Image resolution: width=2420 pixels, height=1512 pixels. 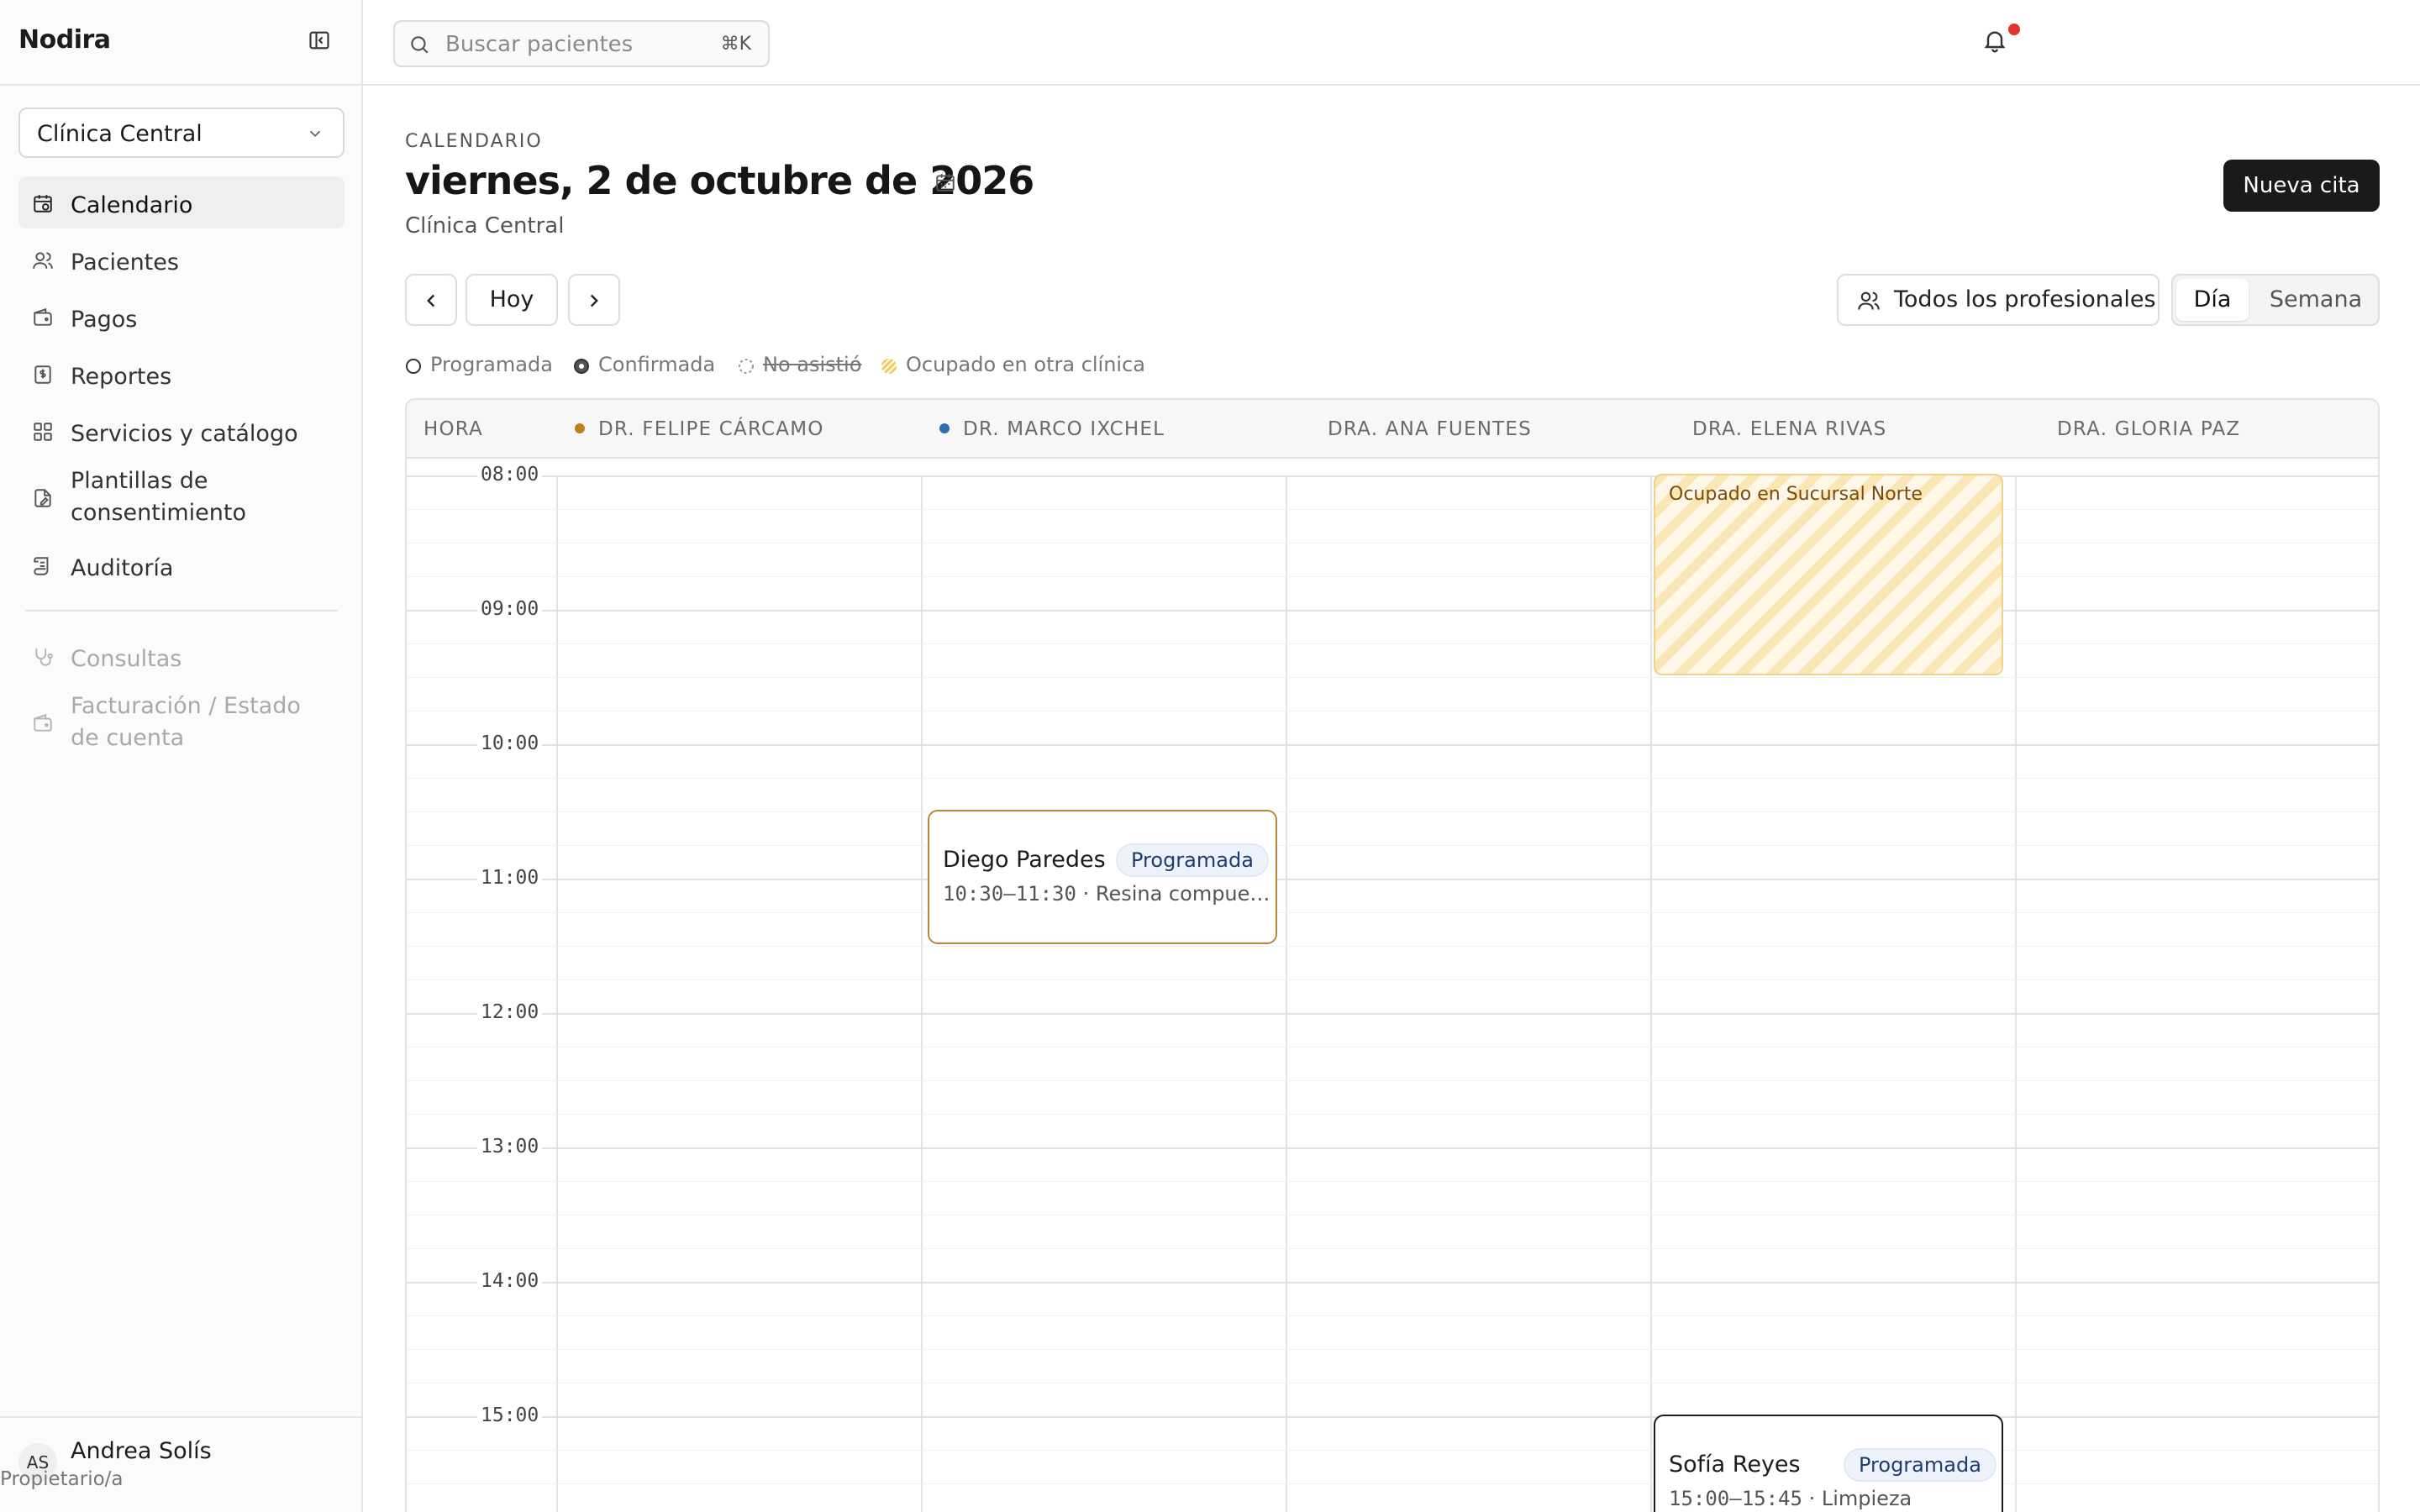 What do you see at coordinates (120, 134) in the screenshot?
I see `clinic-select-value: Clínica Central` at bounding box center [120, 134].